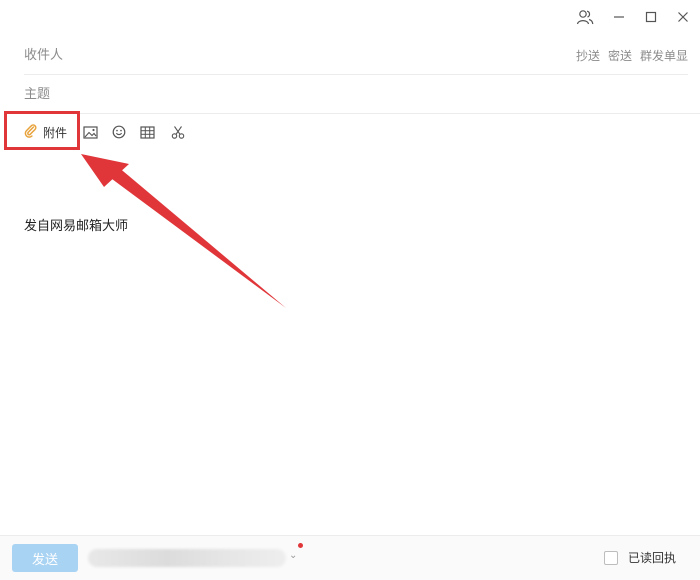 The height and width of the screenshot is (580, 700). What do you see at coordinates (350, 17) in the screenshot?
I see `title-bar` at bounding box center [350, 17].